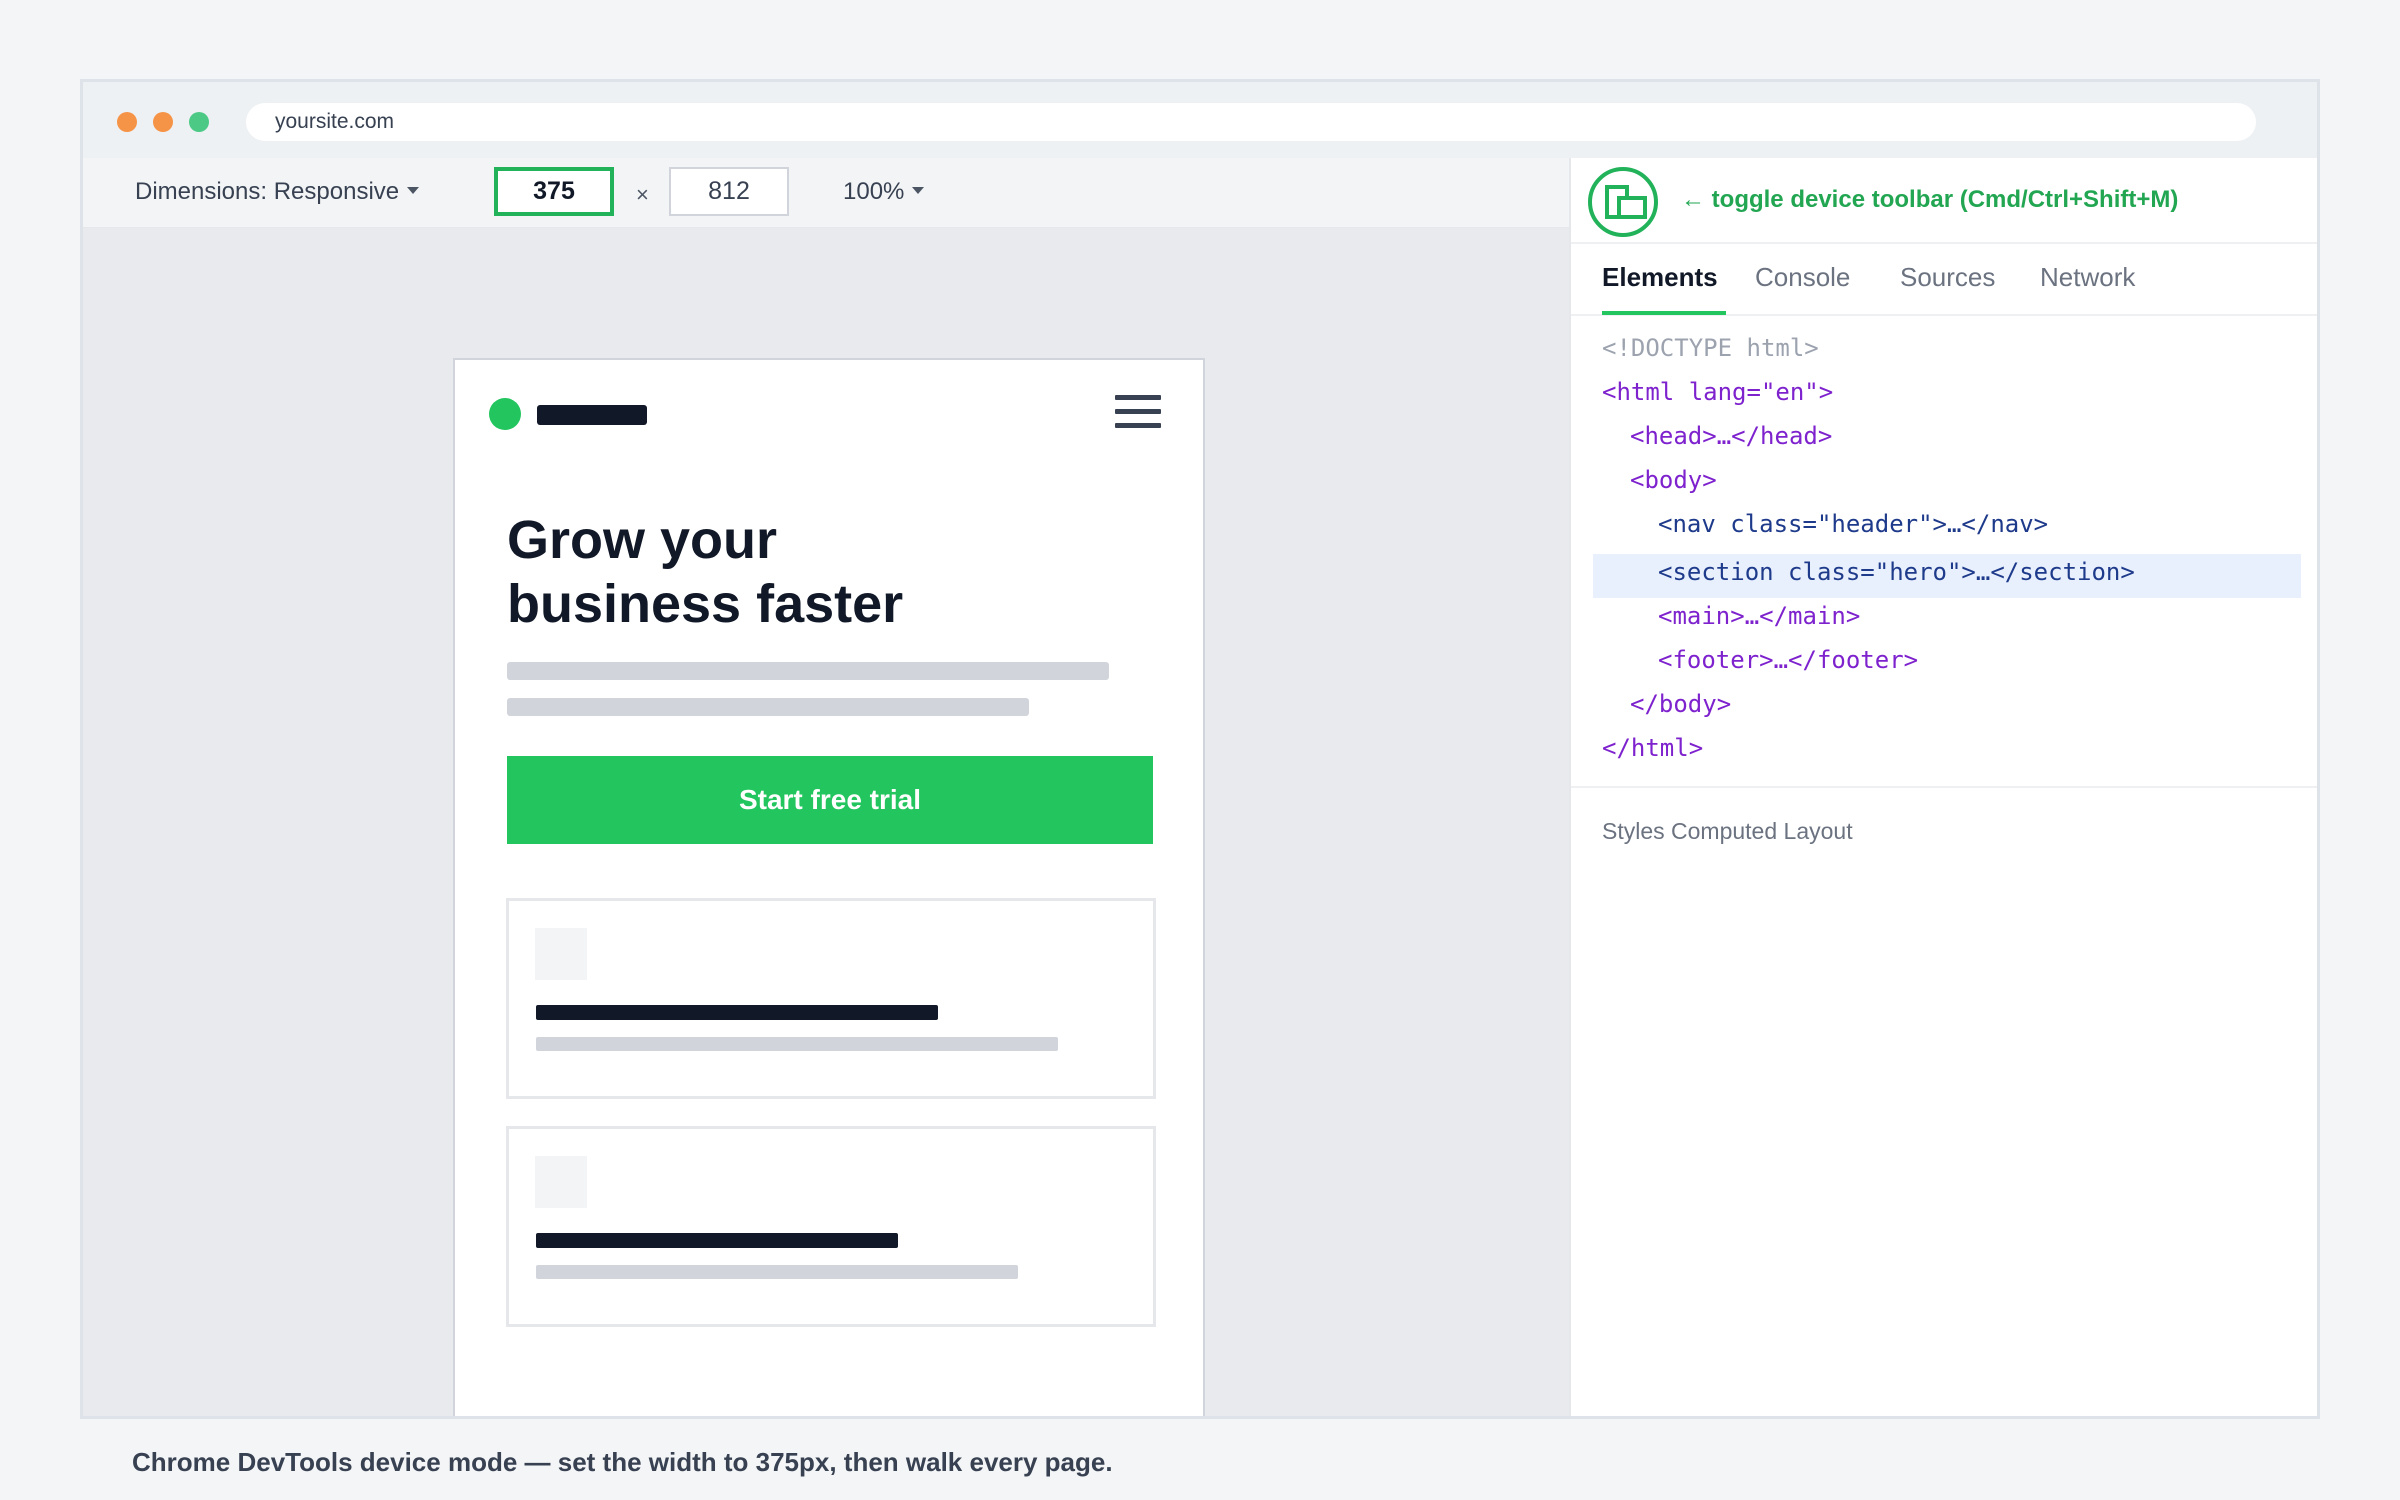  Describe the element at coordinates (1652, 748) in the screenshot. I see `dom-node-html-close: </html>` at that location.